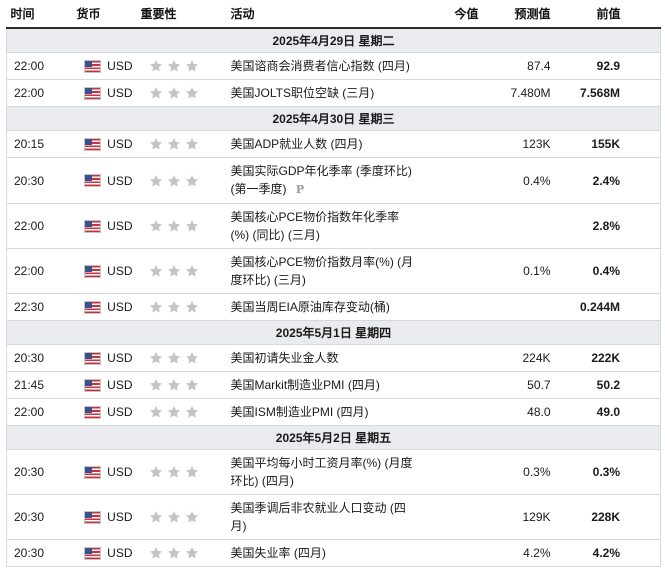 This screenshot has width=665, height=570. Describe the element at coordinates (310, 307) in the screenshot. I see `event-name: 美国当周EIA原油库存变动(桶)` at that location.